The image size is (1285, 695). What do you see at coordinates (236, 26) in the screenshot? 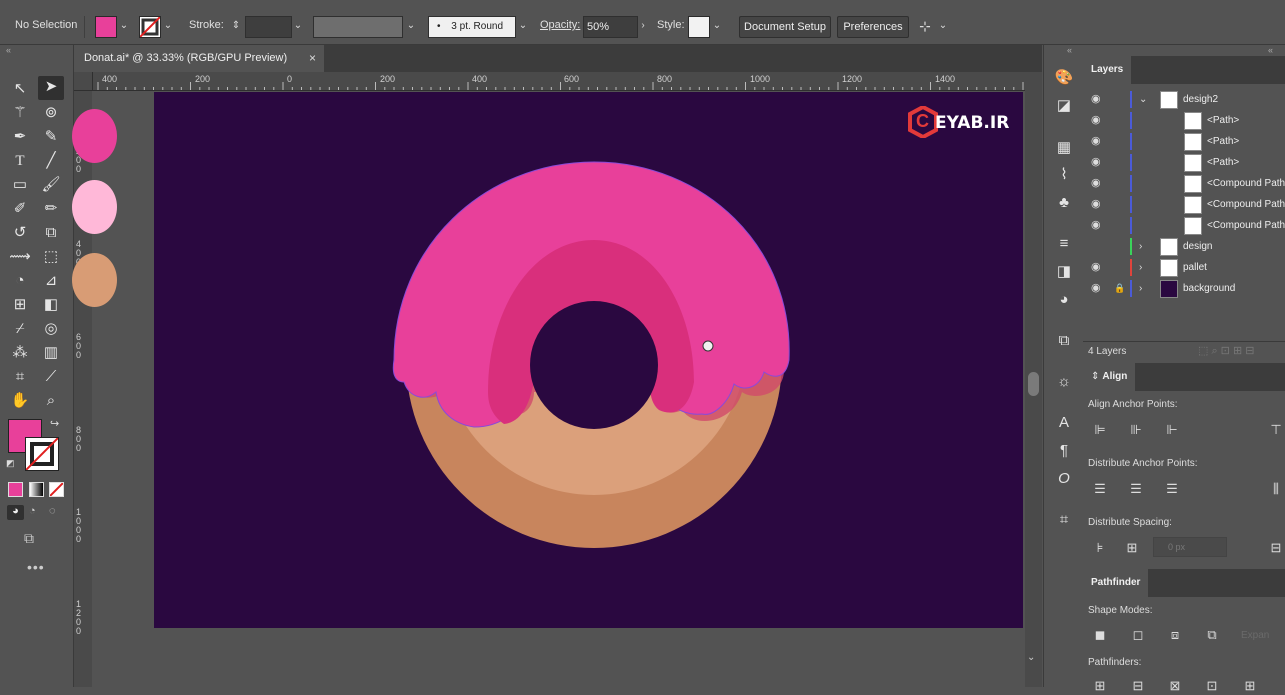
I see `stroke-stepper-icon: ⇕` at bounding box center [236, 26].